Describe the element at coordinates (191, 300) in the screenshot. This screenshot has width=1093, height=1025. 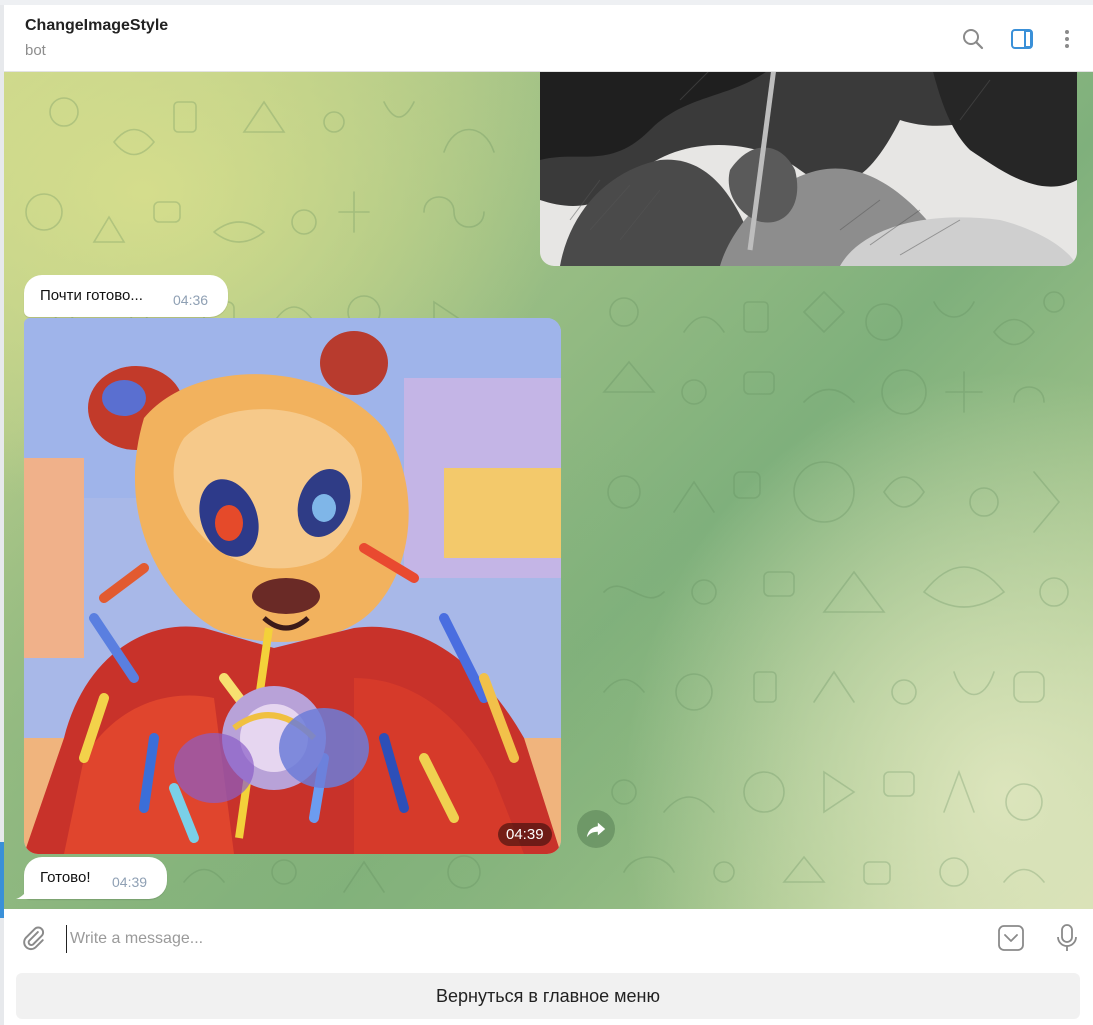
I see `message-time: 04:36` at that location.